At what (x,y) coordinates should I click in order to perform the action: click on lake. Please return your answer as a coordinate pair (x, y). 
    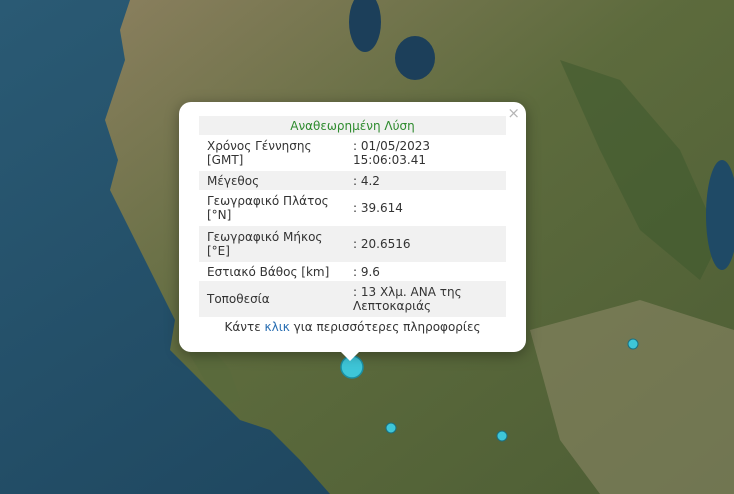
    Looking at the image, I should click on (415, 58).